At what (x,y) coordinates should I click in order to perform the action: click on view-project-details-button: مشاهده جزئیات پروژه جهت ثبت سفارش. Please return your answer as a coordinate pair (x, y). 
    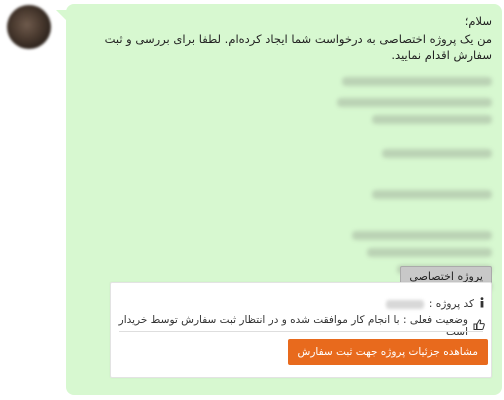
    Looking at the image, I should click on (387, 352).